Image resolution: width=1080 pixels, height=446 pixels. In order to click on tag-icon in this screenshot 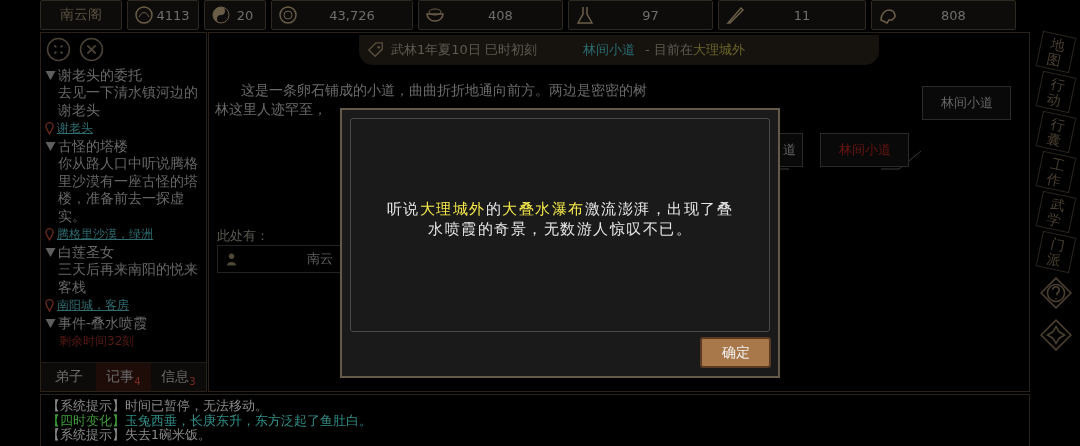, I will do `click(376, 50)`.